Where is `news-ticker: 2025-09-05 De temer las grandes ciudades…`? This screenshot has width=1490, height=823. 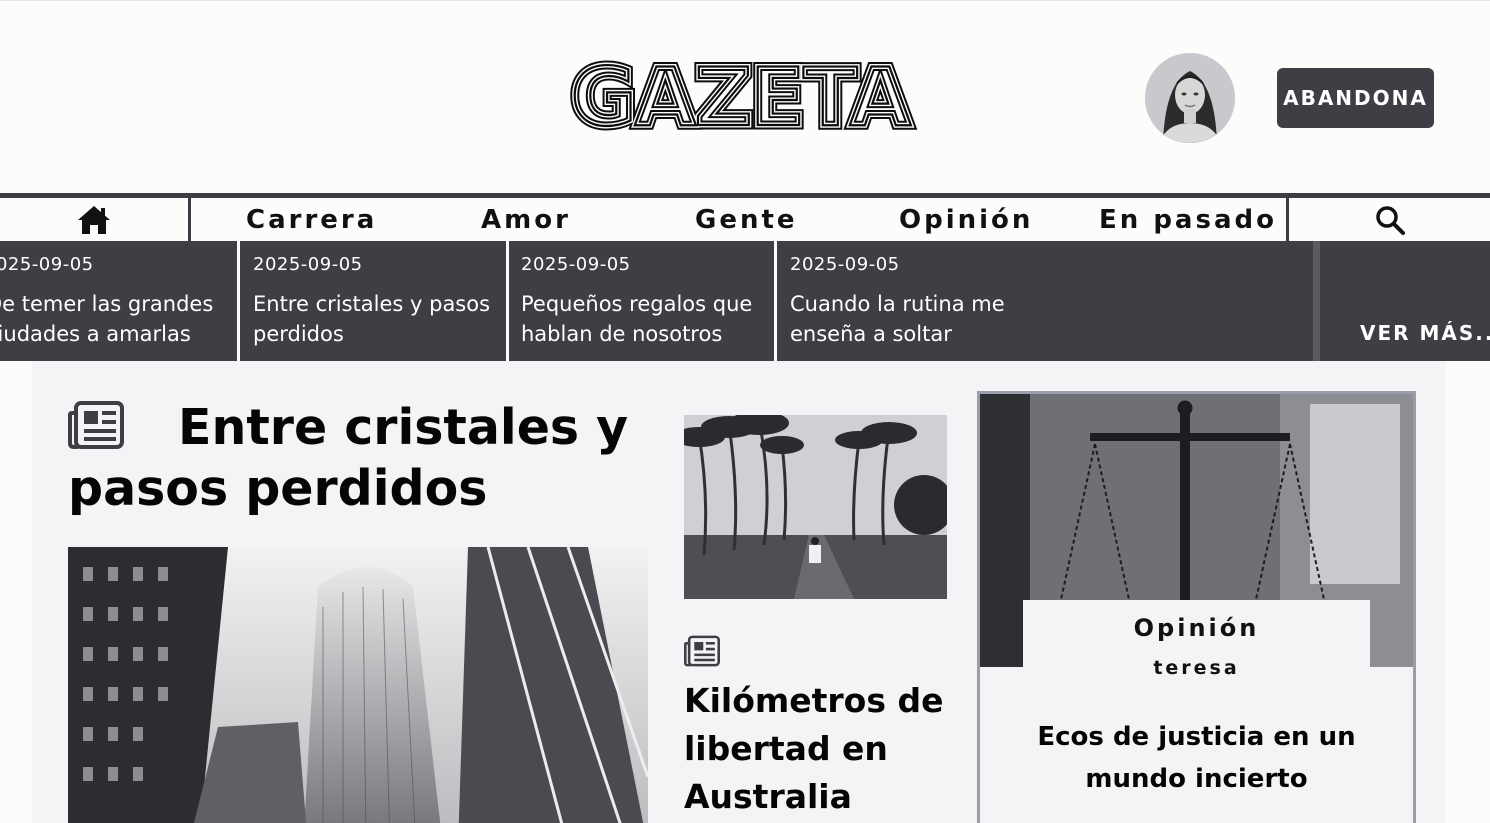 news-ticker: 2025-09-05 De temer las grandes ciudades… is located at coordinates (745, 301).